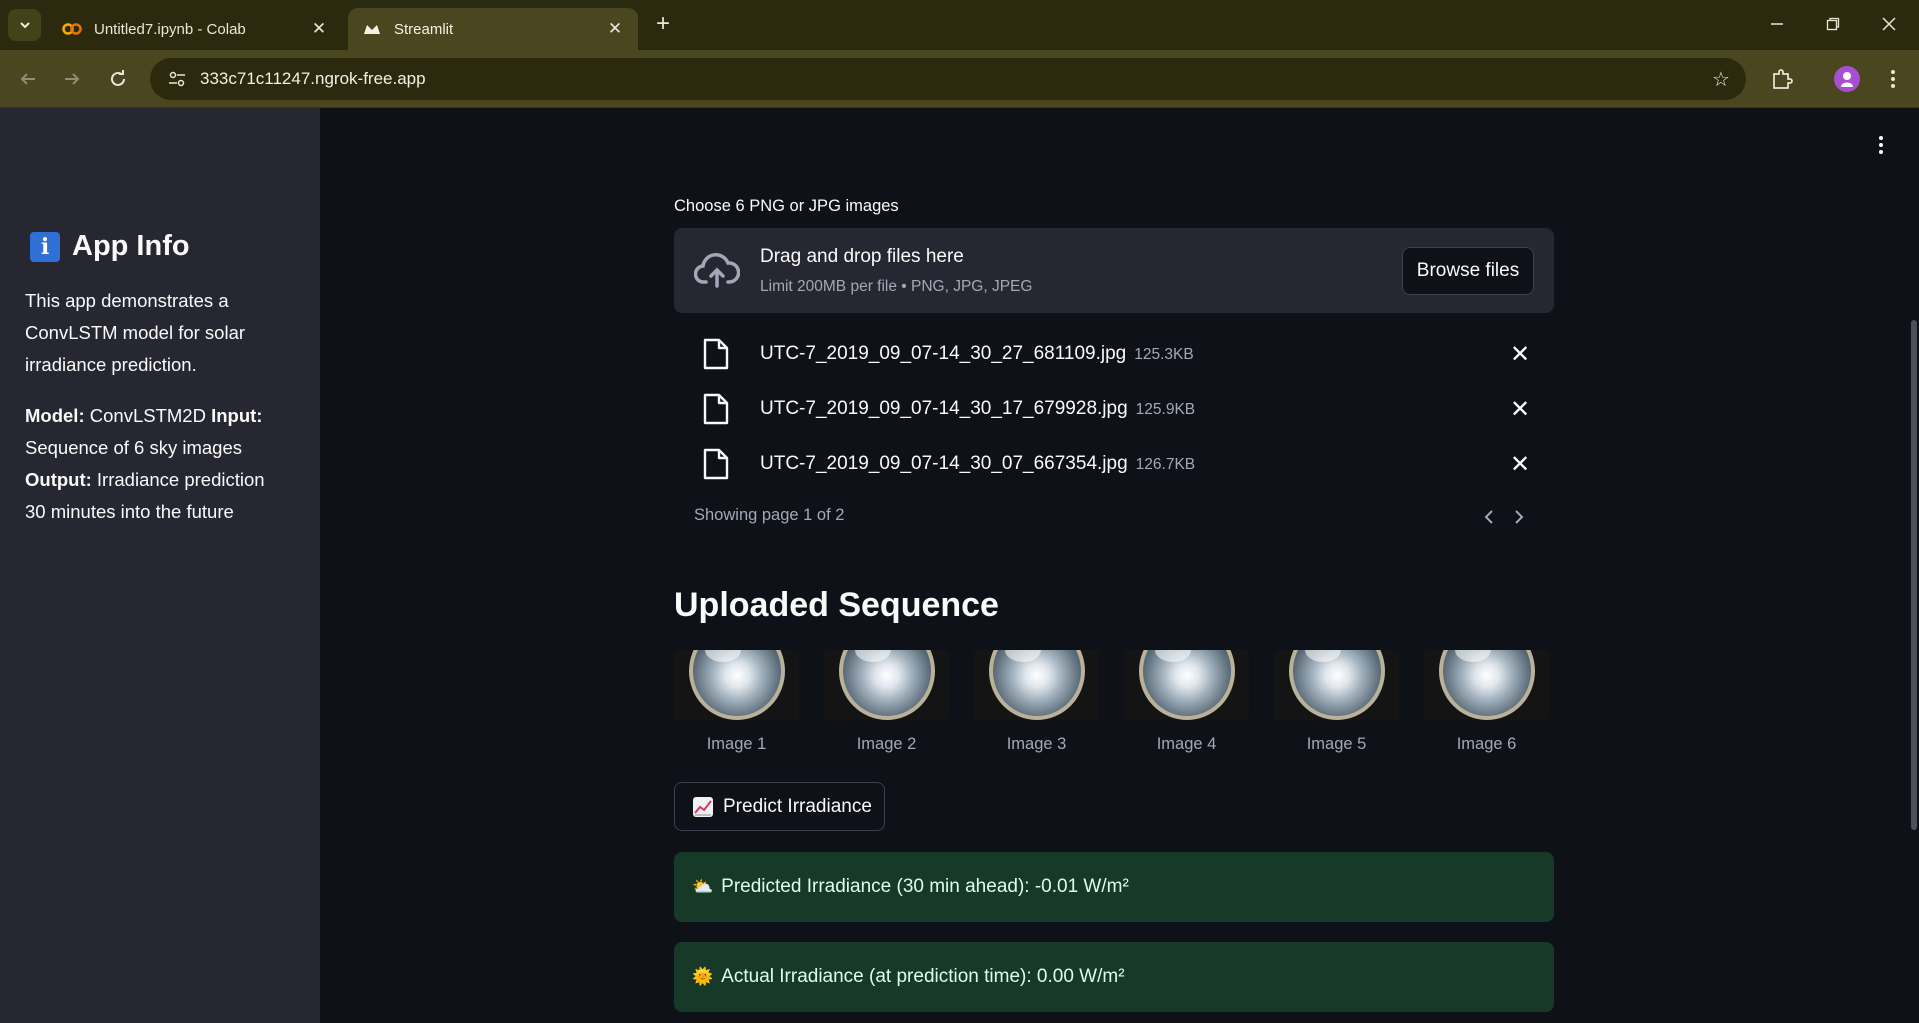 Image resolution: width=1919 pixels, height=1023 pixels. What do you see at coordinates (45, 246) in the screenshot?
I see `info-icon: i` at bounding box center [45, 246].